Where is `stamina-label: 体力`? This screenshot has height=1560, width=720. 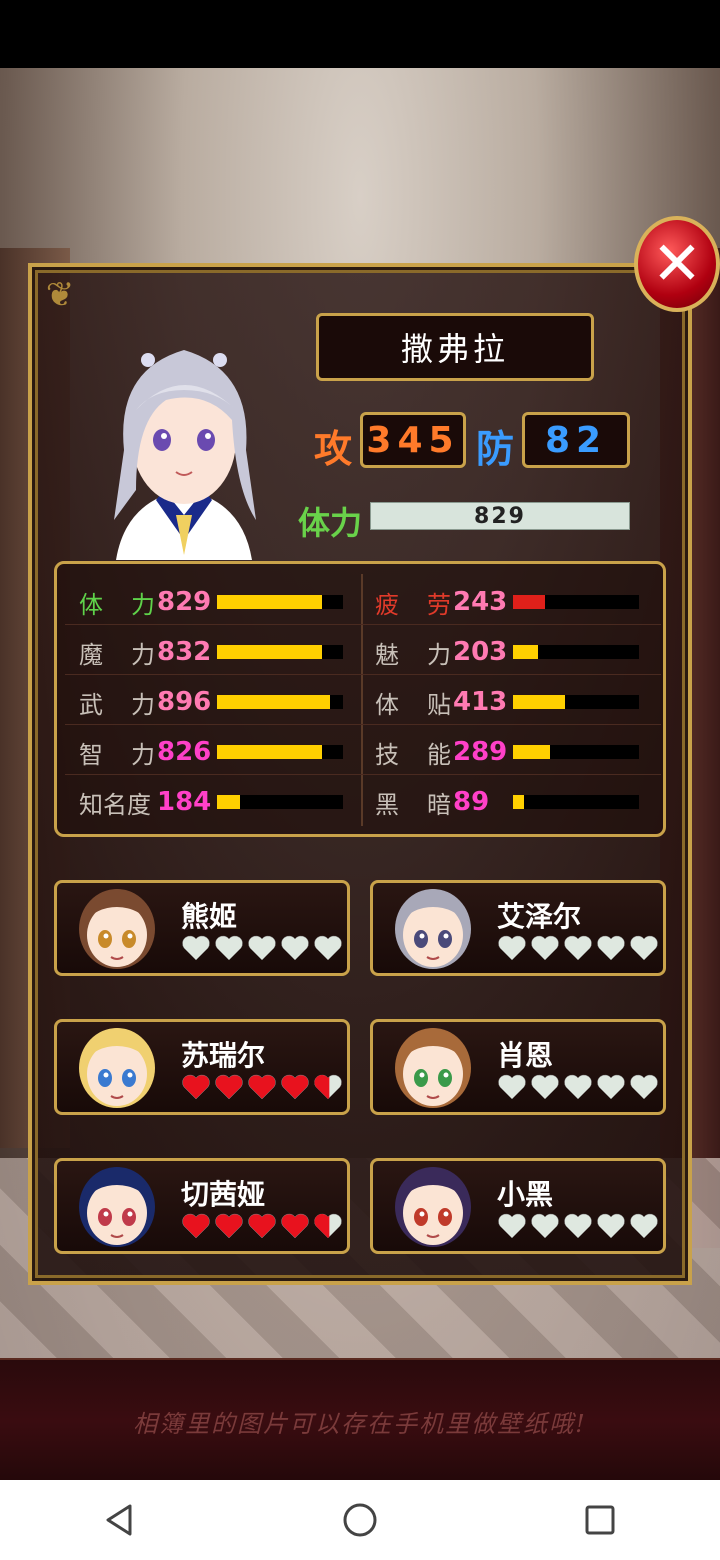
stamina-label: 体力 is located at coordinates (330, 523).